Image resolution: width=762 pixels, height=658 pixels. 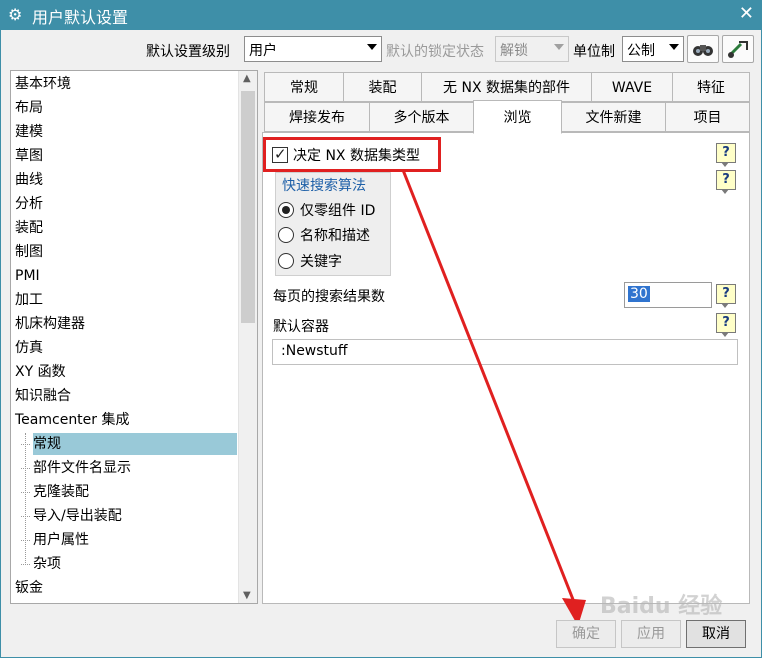 What do you see at coordinates (594, 52) in the screenshot?
I see `unit-label: 单位制` at bounding box center [594, 52].